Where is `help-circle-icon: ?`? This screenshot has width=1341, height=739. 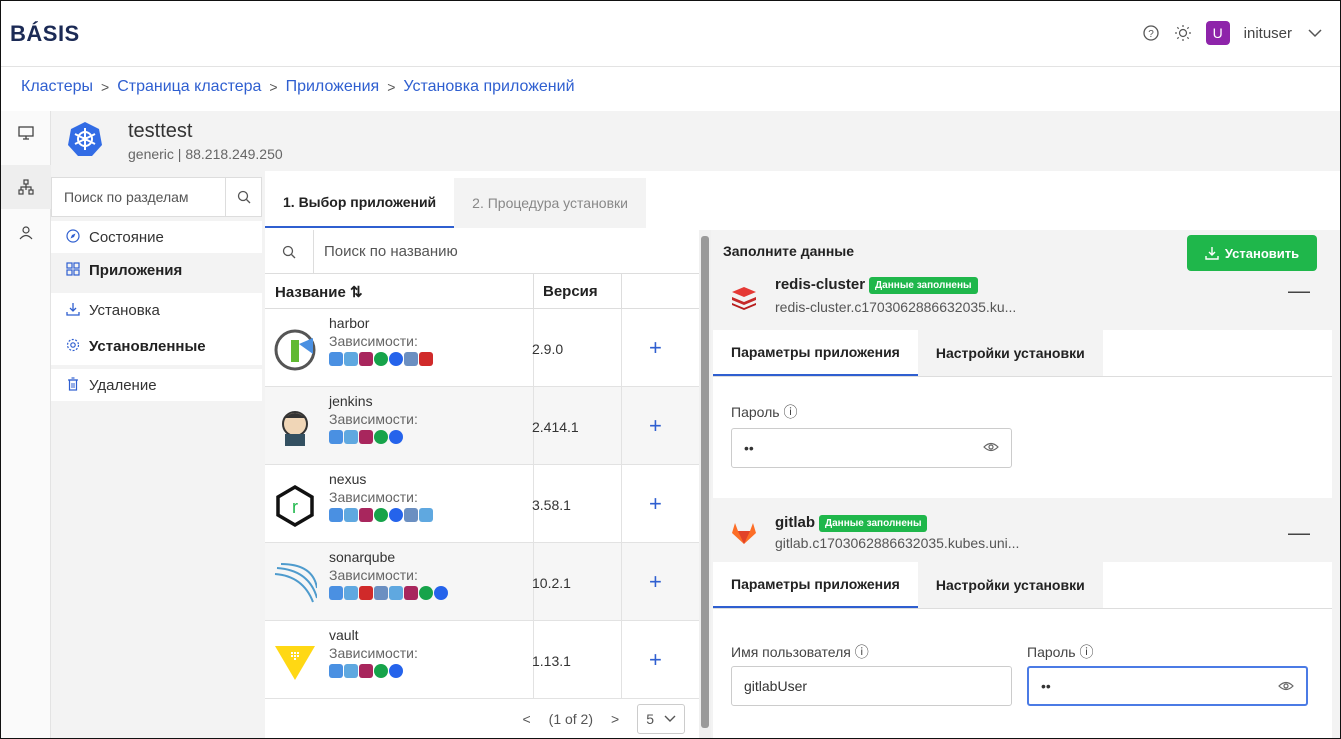 help-circle-icon: ? is located at coordinates (1151, 33).